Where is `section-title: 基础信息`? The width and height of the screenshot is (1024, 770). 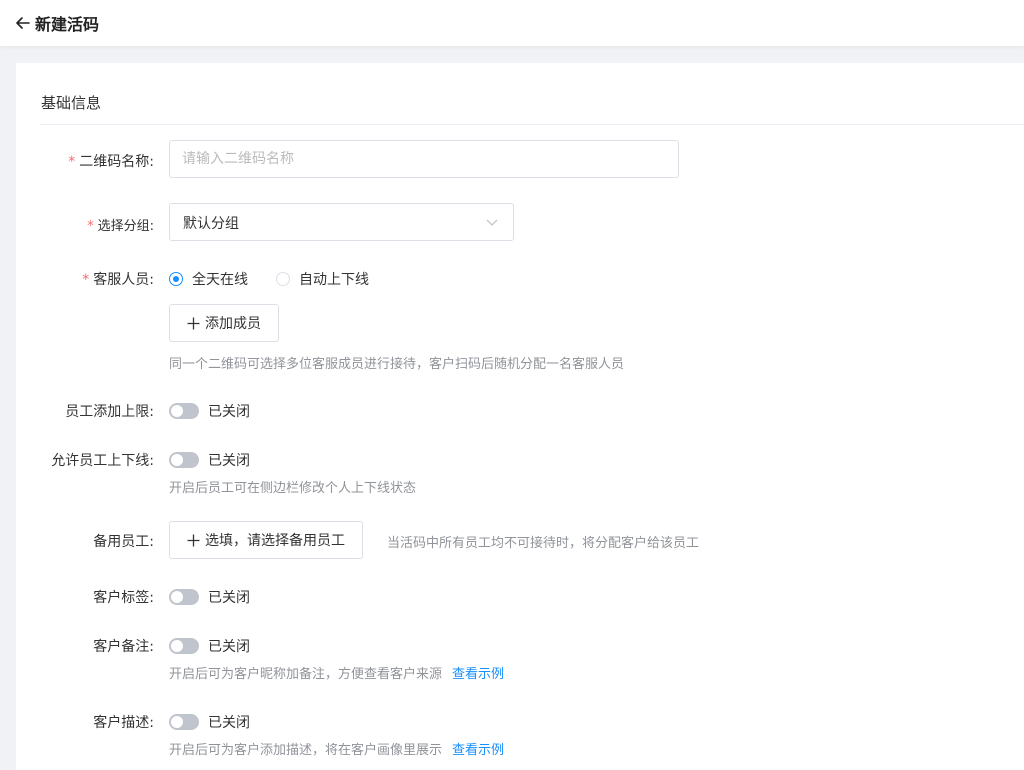
section-title: 基础信息 is located at coordinates (71, 103).